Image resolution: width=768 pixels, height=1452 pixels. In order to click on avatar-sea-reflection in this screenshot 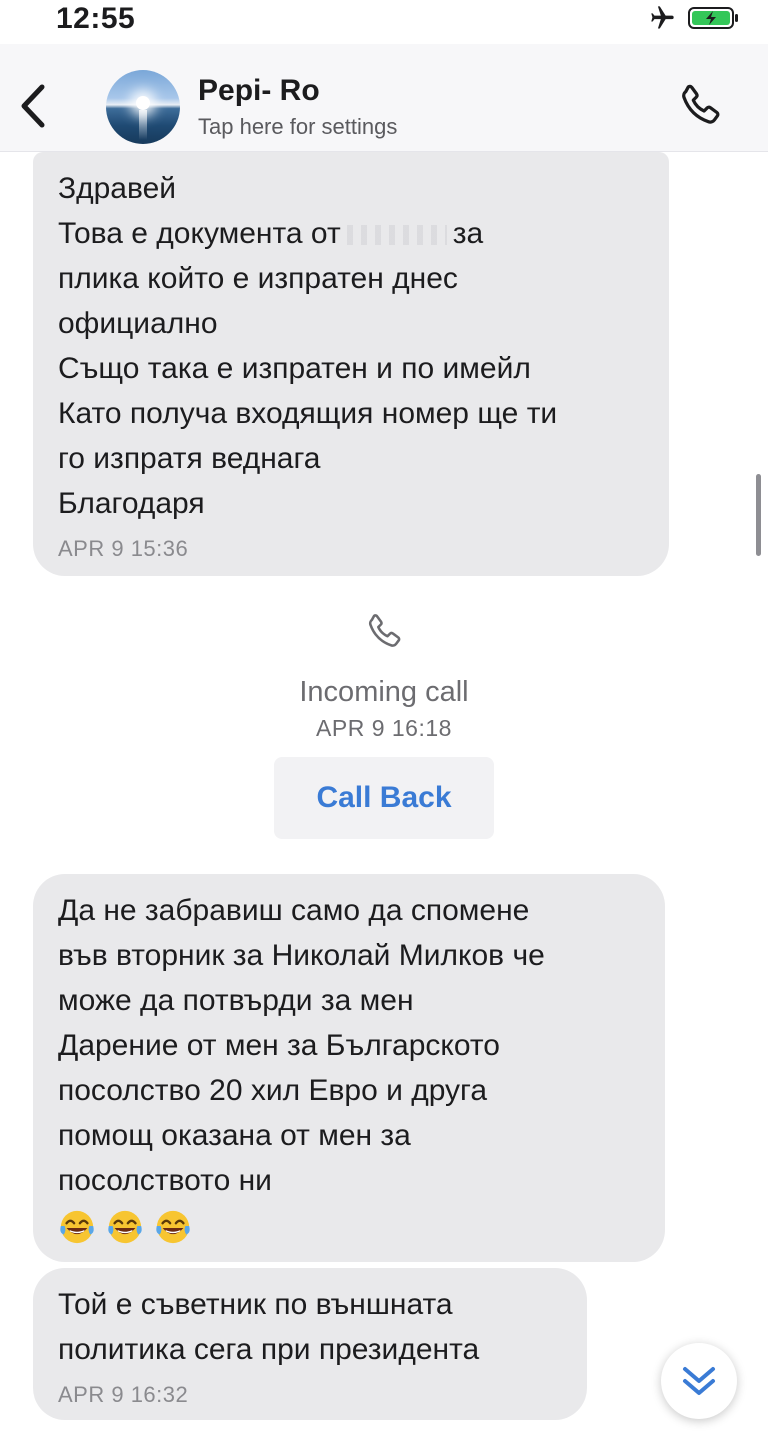, I will do `click(143, 125)`.